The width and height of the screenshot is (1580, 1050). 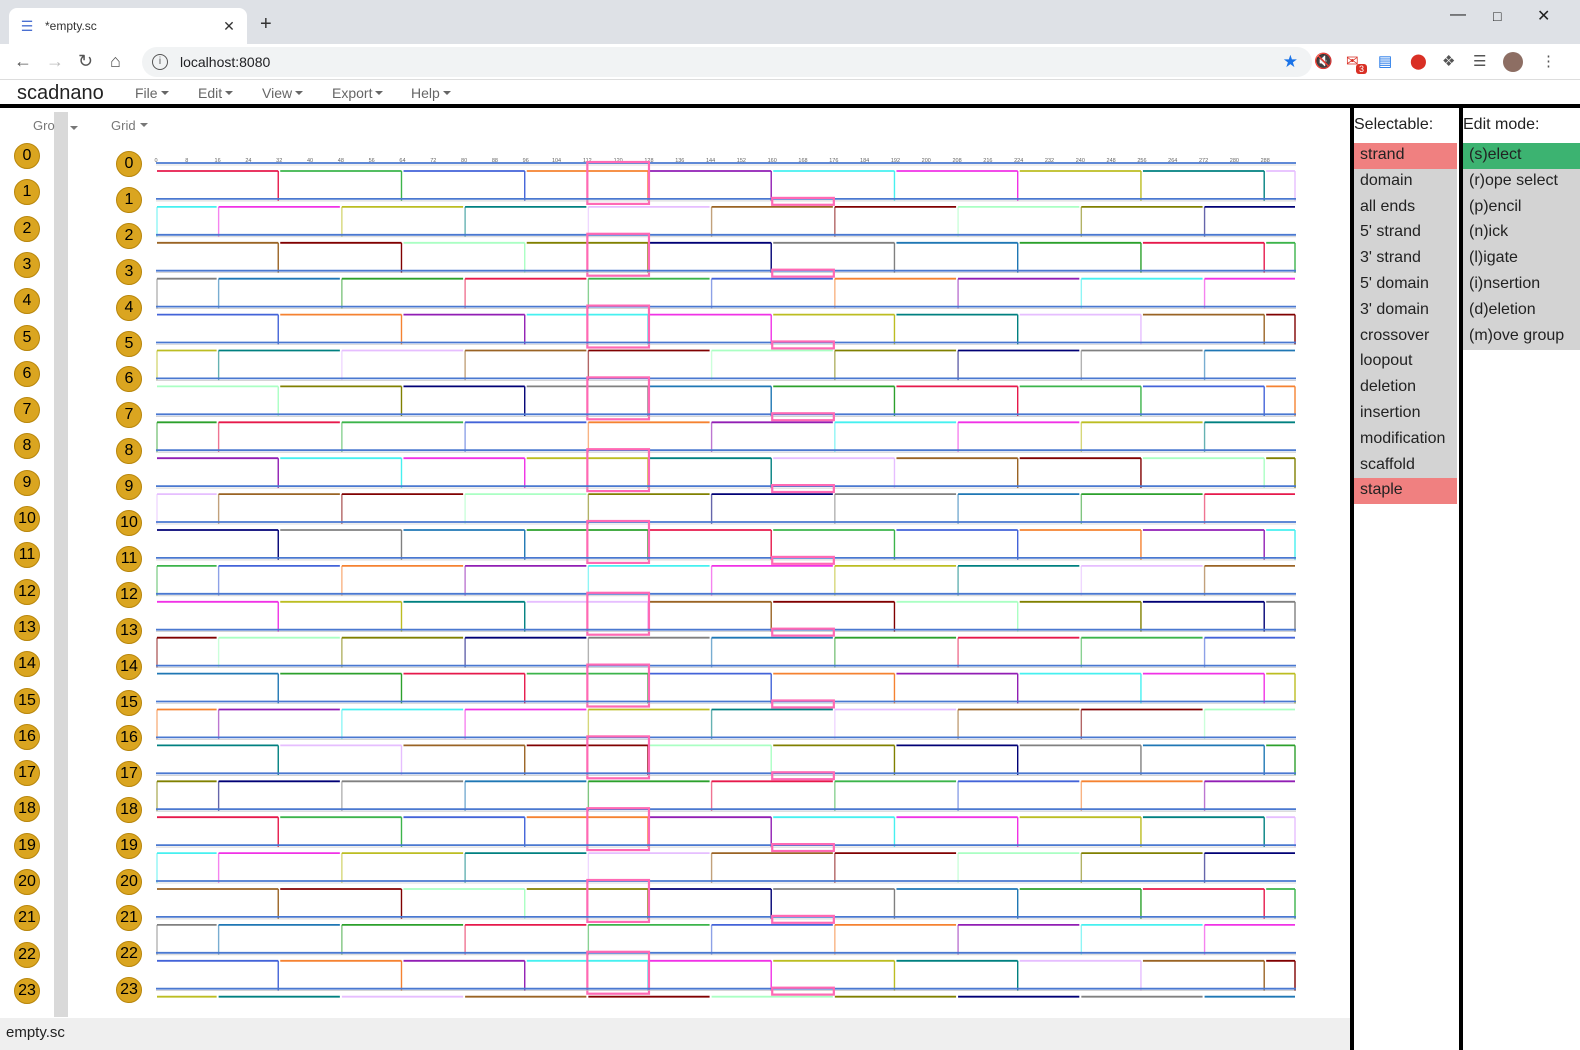 What do you see at coordinates (27, 700) in the screenshot?
I see `side-helix-circle: 15` at bounding box center [27, 700].